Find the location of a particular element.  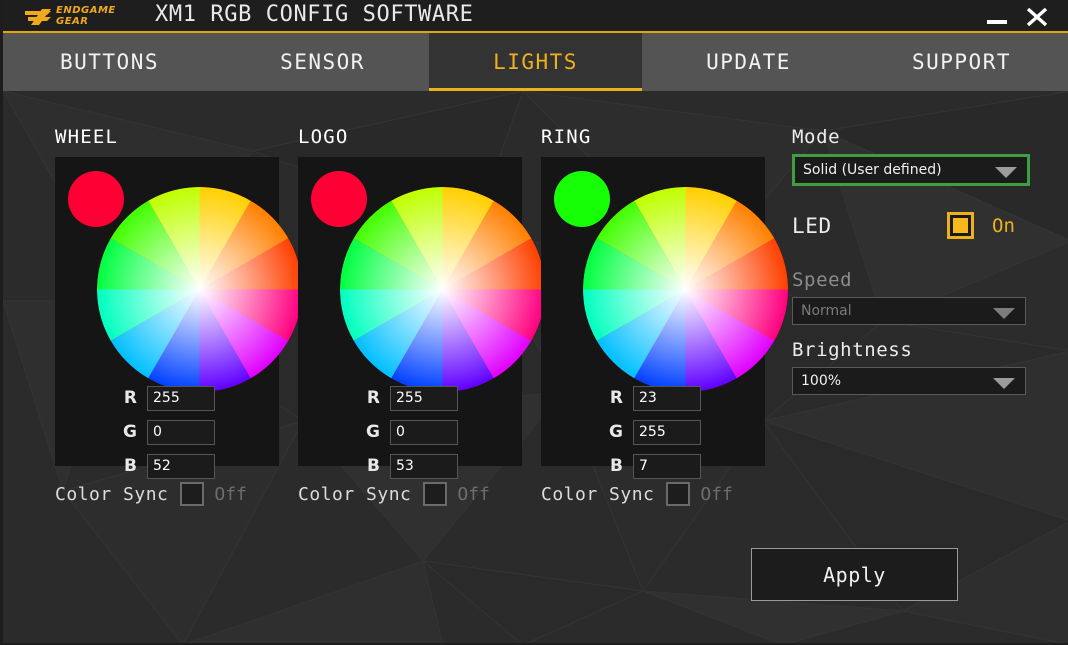

logo-line-2: GEAR is located at coordinates (72, 21).